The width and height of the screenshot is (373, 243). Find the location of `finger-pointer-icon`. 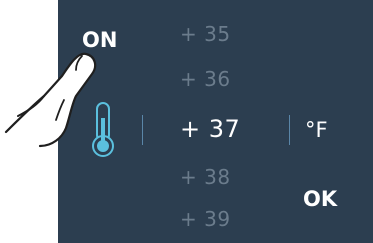

finger-pointer-icon is located at coordinates (50, 100).